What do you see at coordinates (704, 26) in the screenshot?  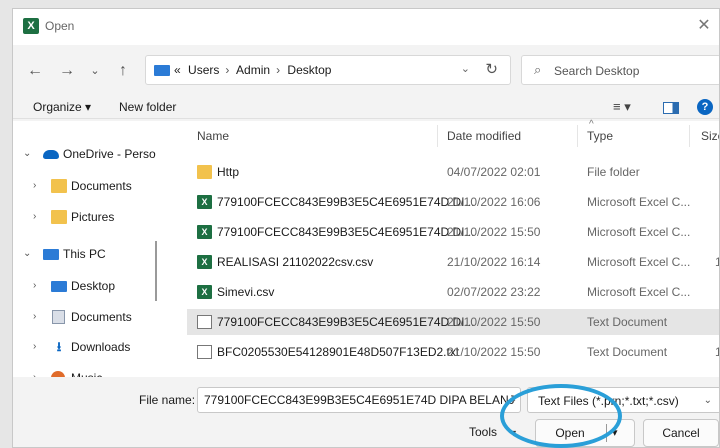 I see `close-icon: ✕` at bounding box center [704, 26].